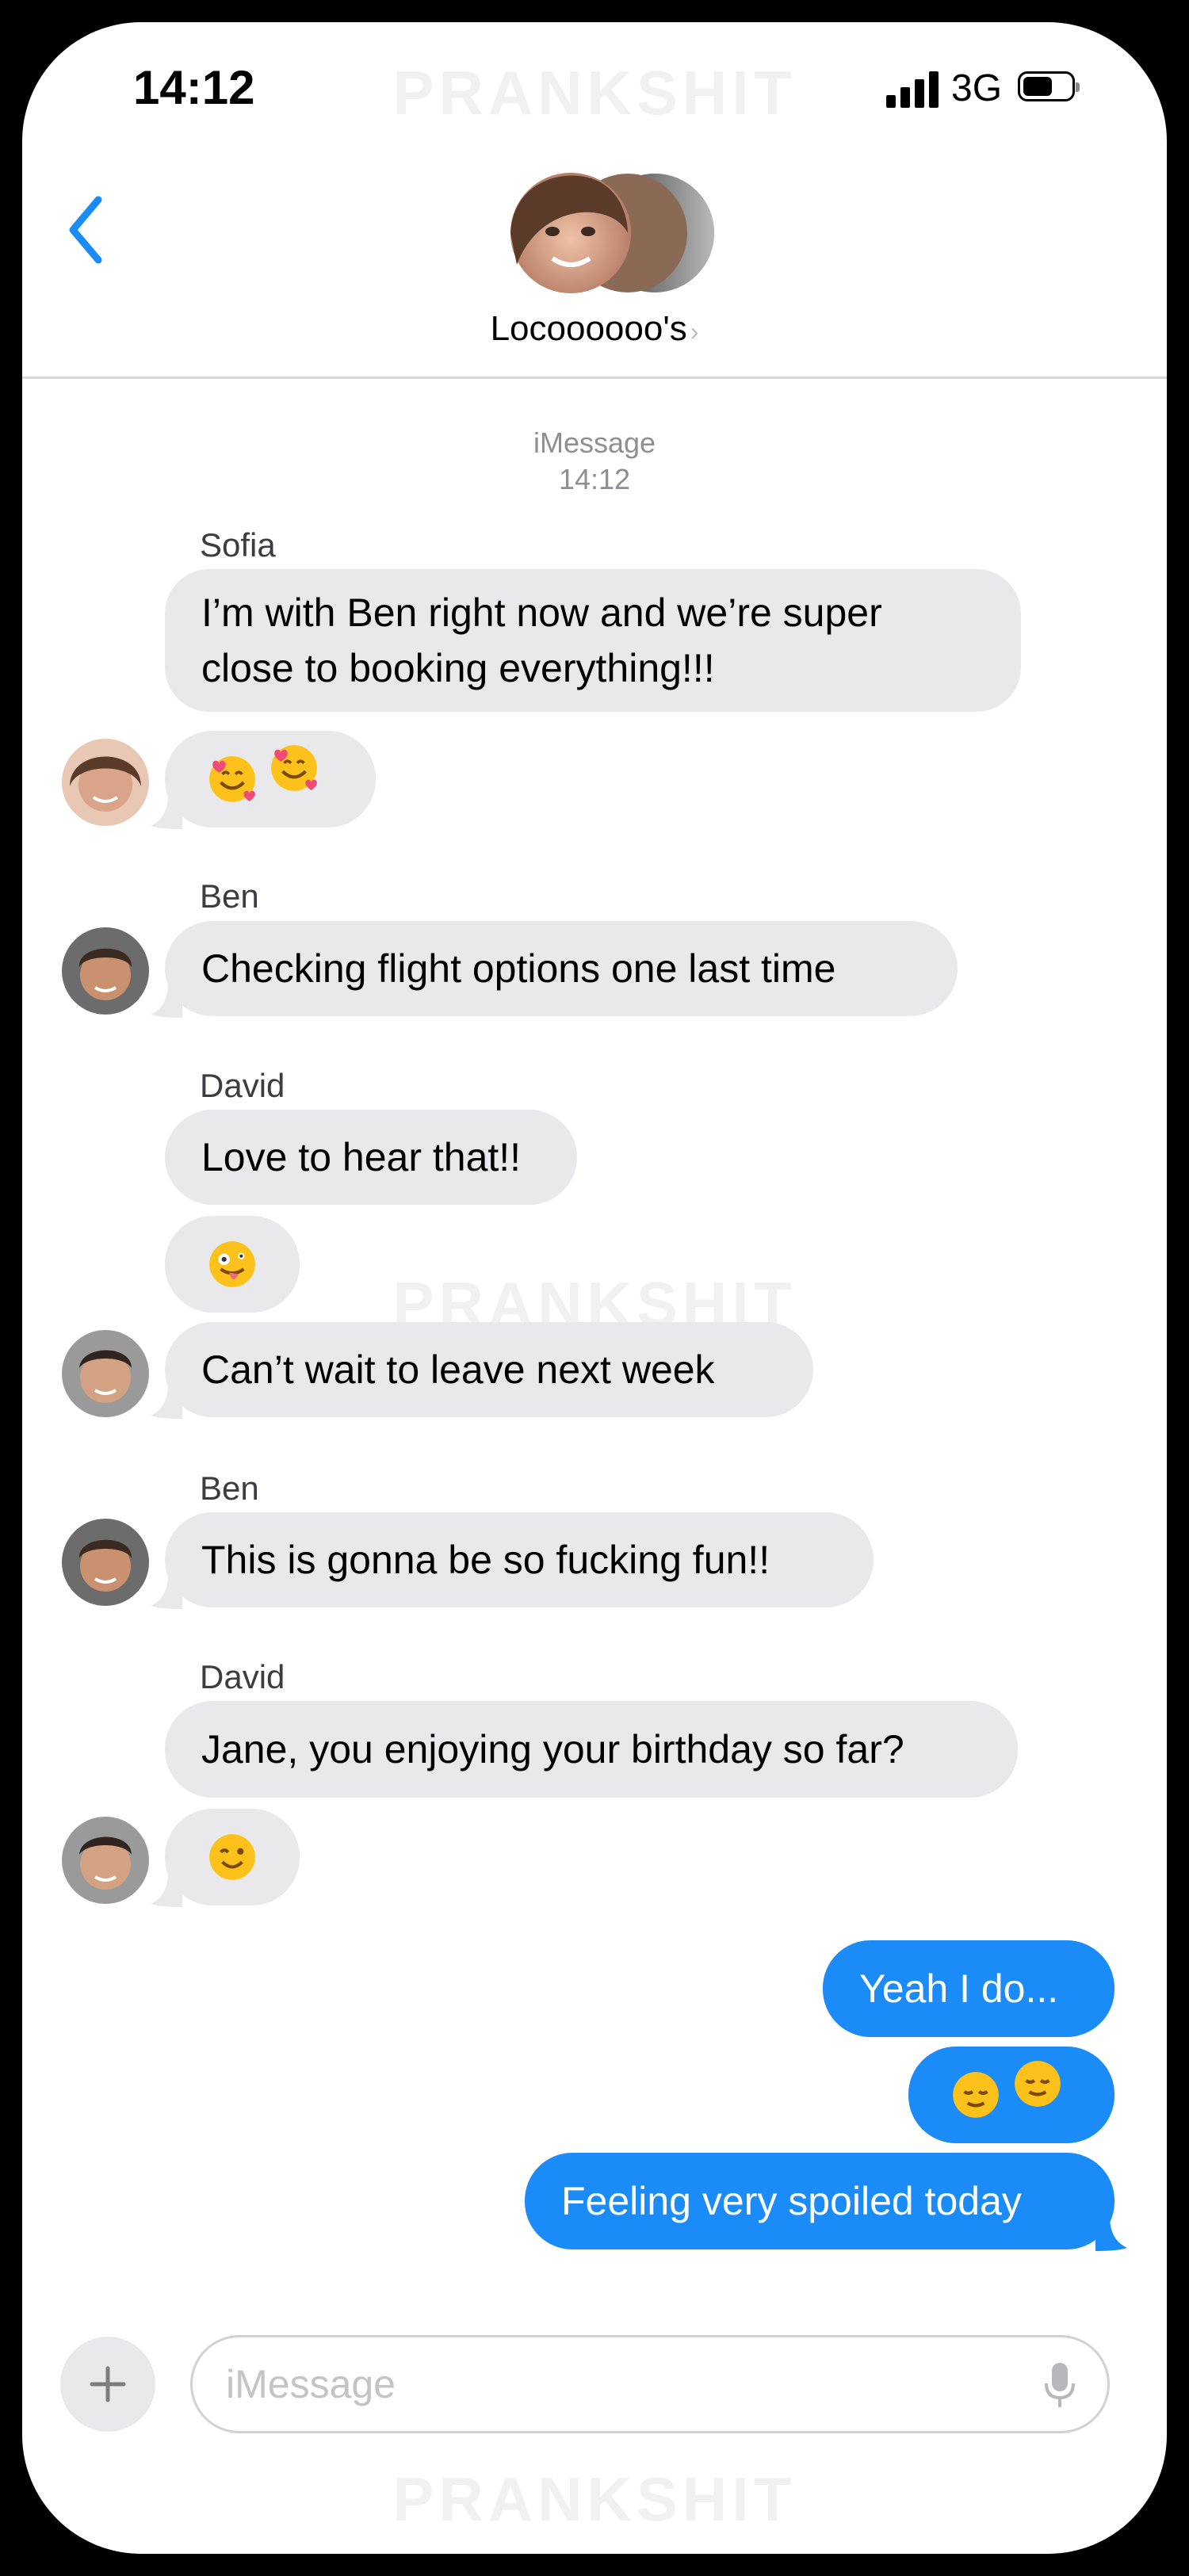 This screenshot has width=1189, height=2576. Describe the element at coordinates (694, 331) in the screenshot. I see `chevron-right-icon: ›` at that location.